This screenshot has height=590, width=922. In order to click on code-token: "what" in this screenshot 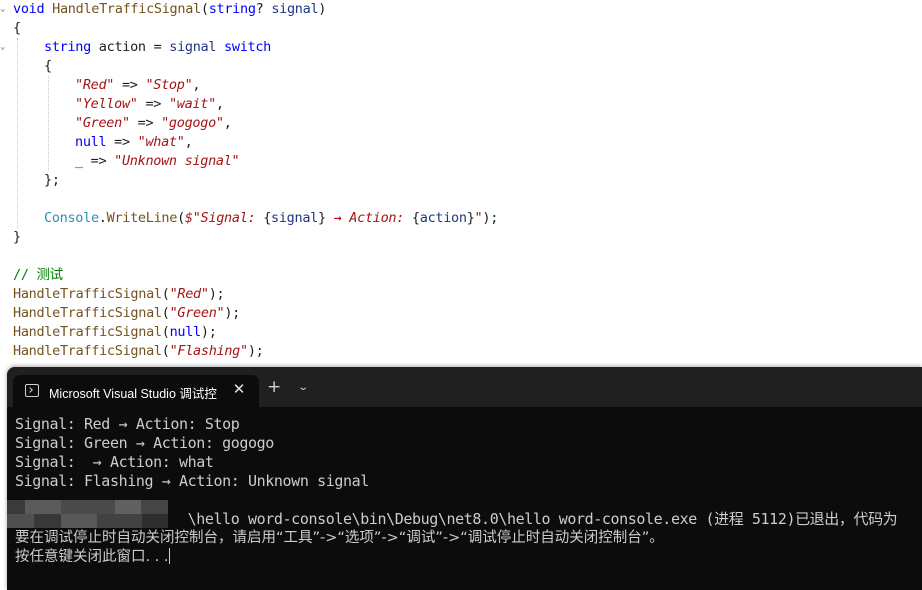, I will do `click(161, 142)`.